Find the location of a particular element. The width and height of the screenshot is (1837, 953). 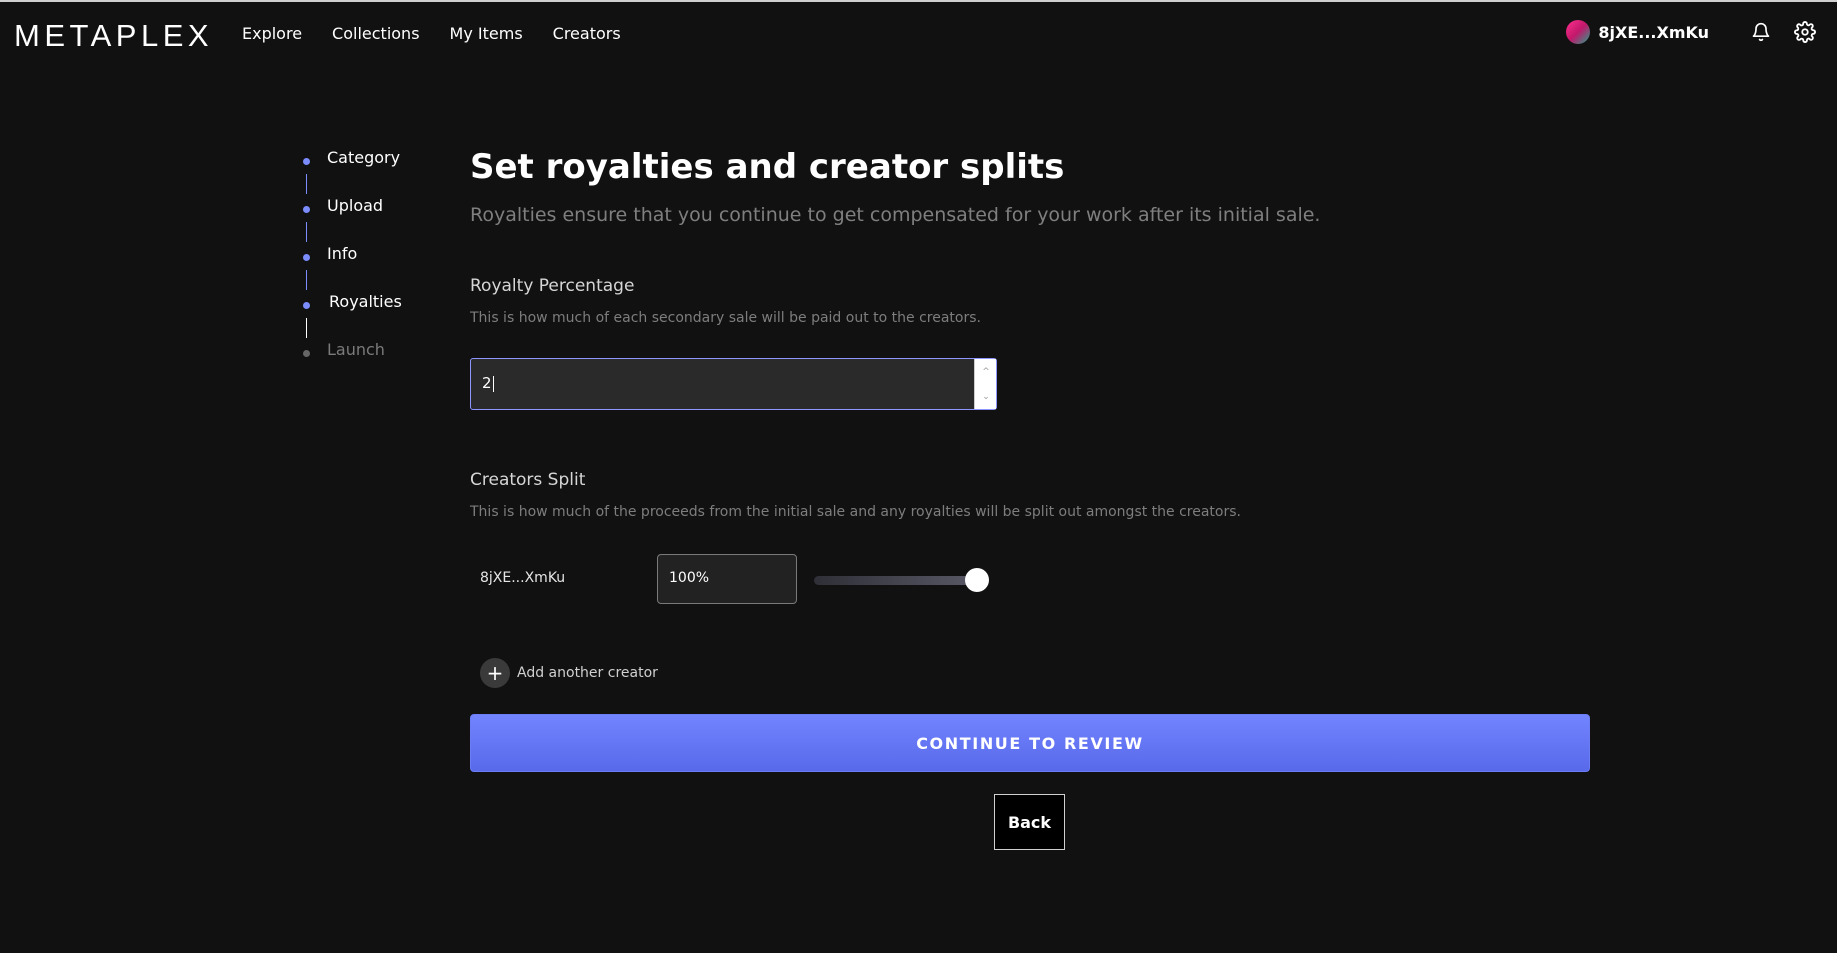

bell-icon is located at coordinates (1761, 32).